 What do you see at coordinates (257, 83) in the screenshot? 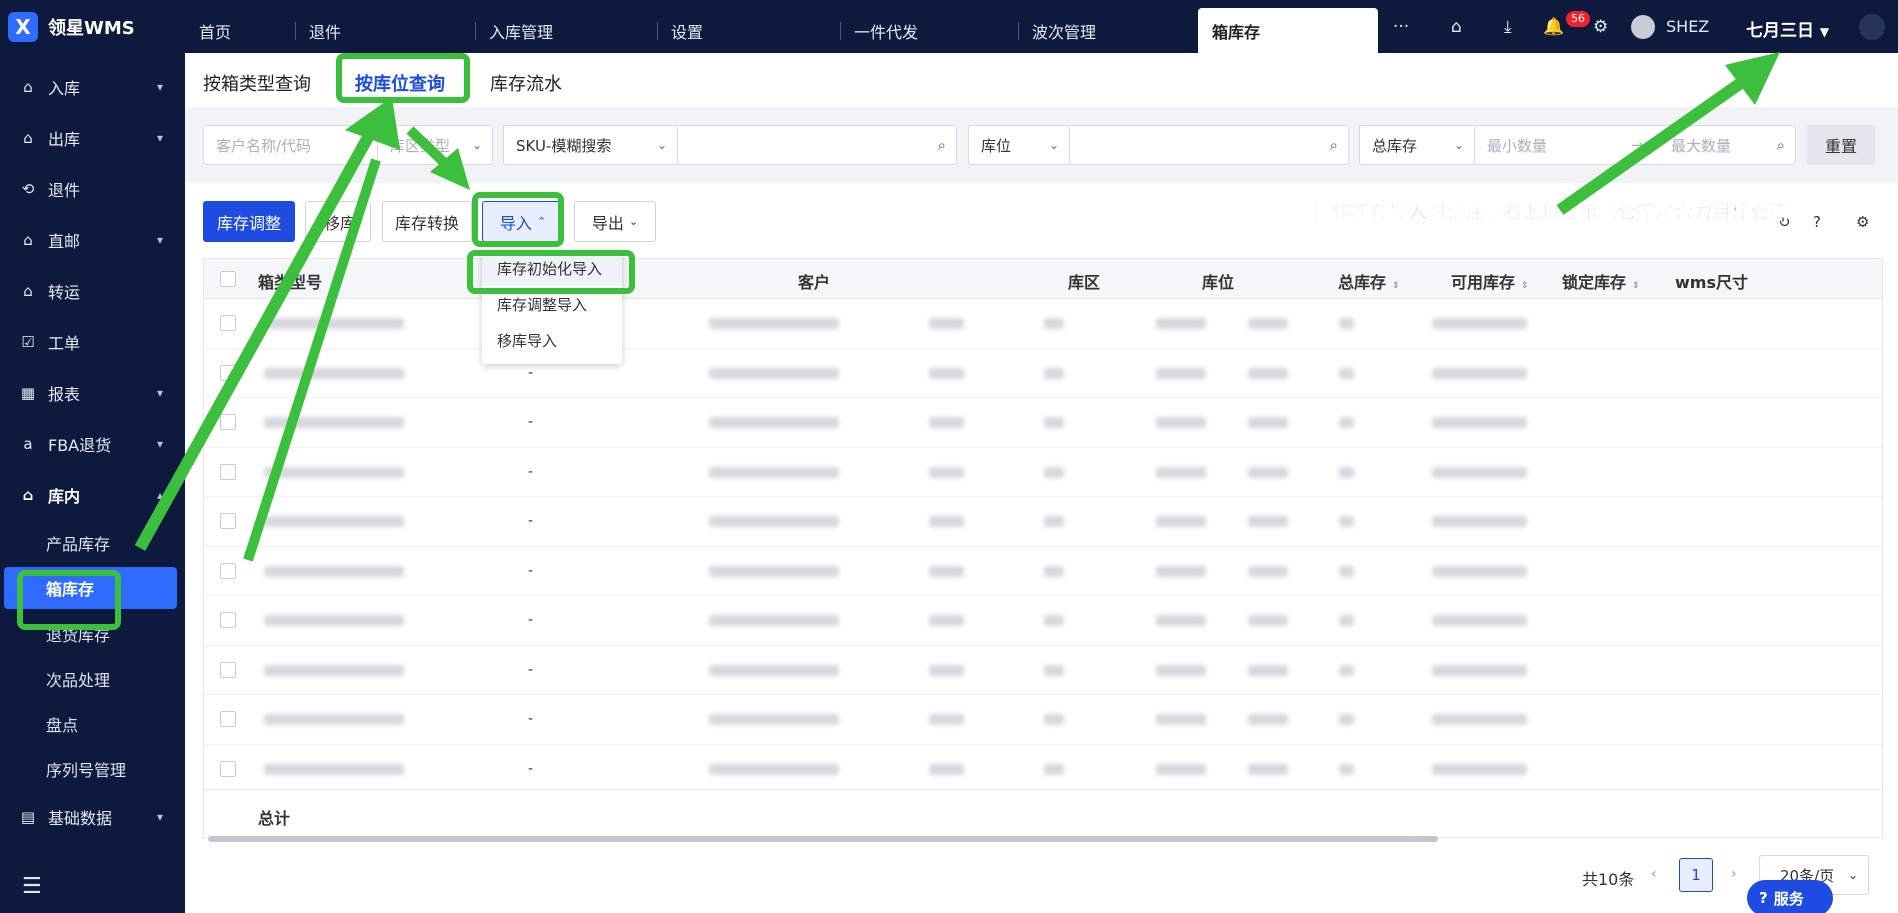
I see `subtab-by-box-type: 按箱类型查询` at bounding box center [257, 83].